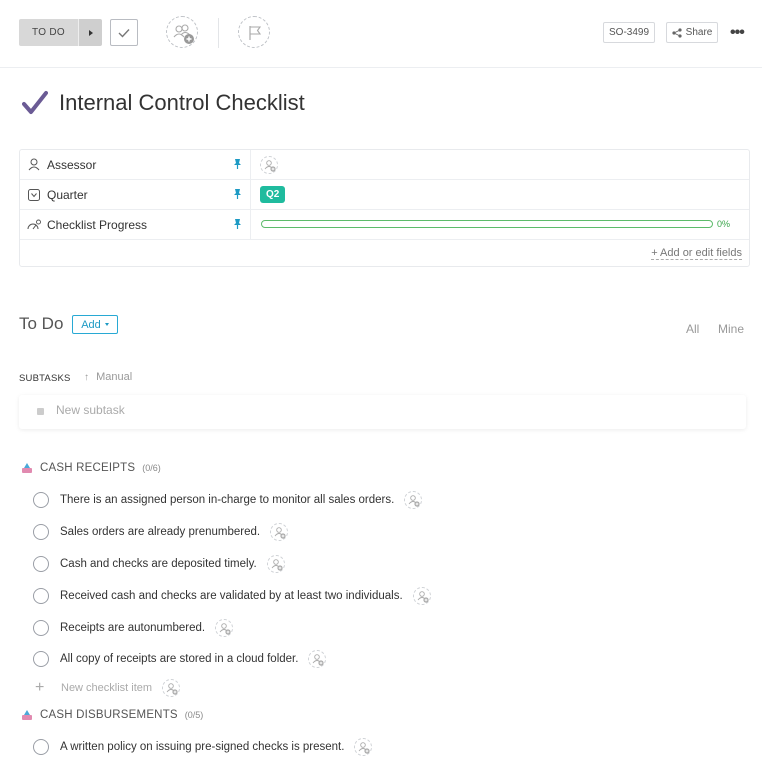  I want to click on progress-percent: 0%, so click(724, 224).